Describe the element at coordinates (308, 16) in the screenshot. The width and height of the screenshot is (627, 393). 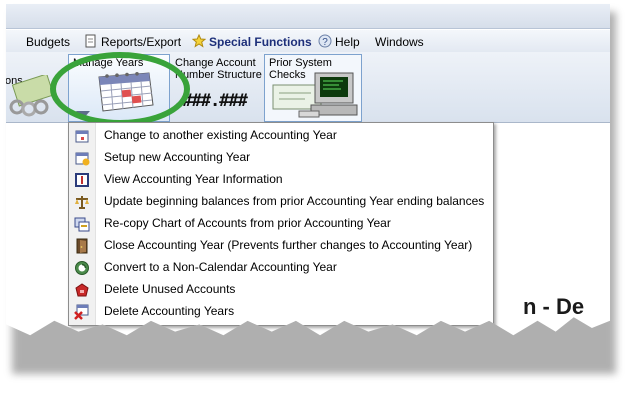
I see `title-bar` at that location.